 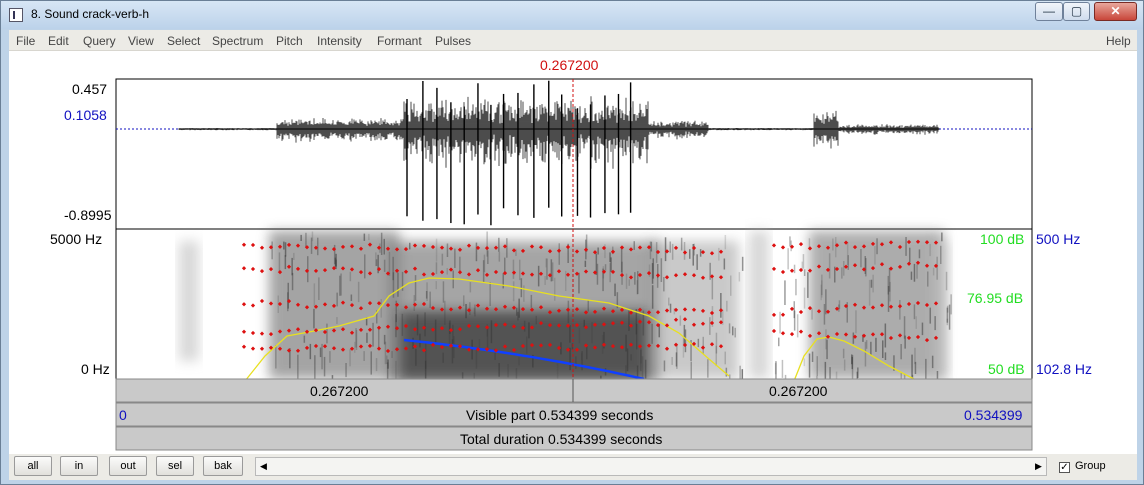 I want to click on intensity-bottom-label: 50 dB, so click(x=1006, y=369).